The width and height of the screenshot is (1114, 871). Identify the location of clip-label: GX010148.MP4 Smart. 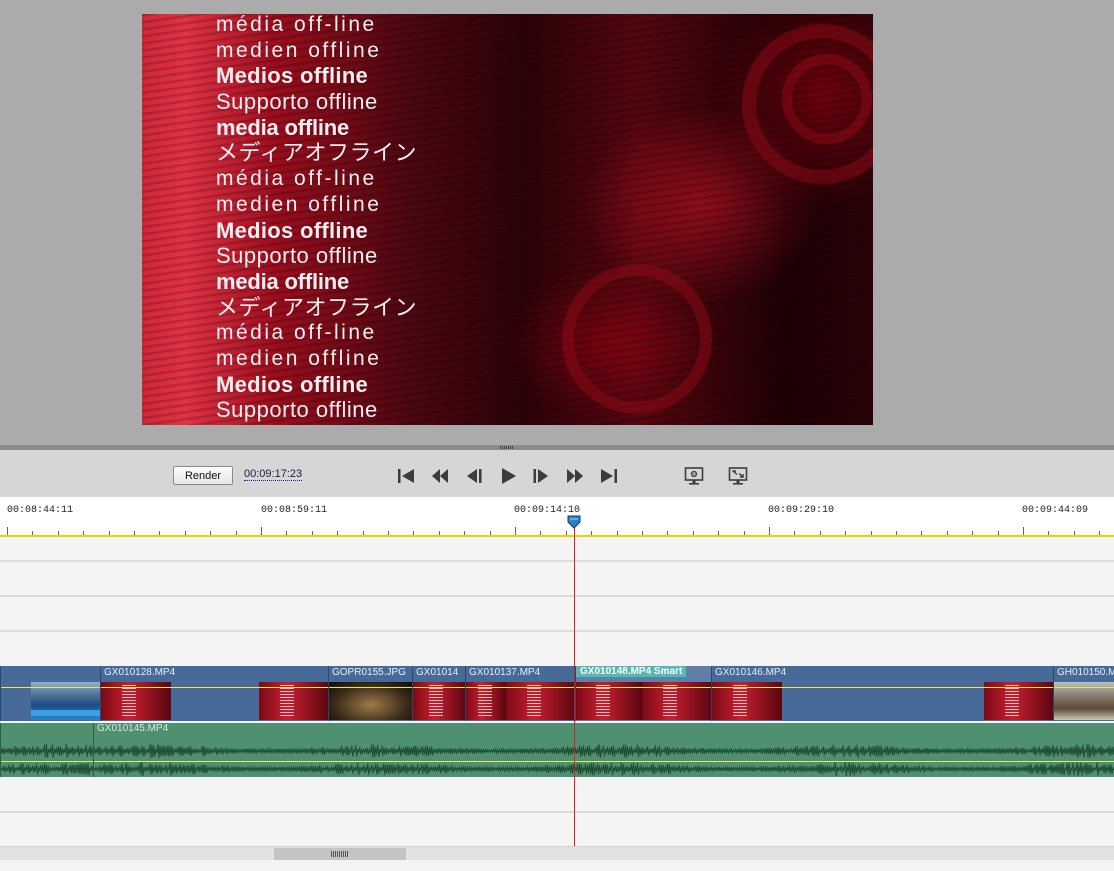
(631, 671).